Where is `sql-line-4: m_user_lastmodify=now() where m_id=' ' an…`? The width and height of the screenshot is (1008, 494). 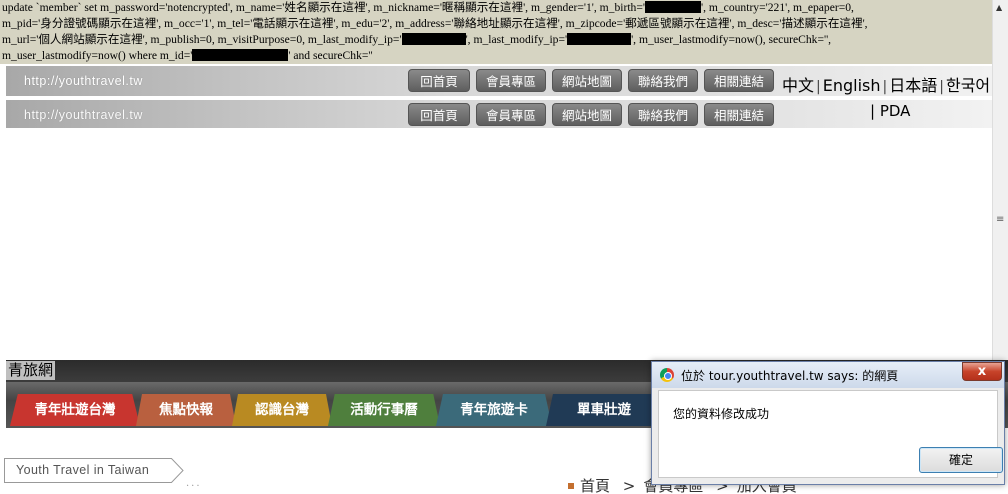
sql-line-4: m_user_lastmodify=now() where m_id=' ' an… is located at coordinates (187, 55).